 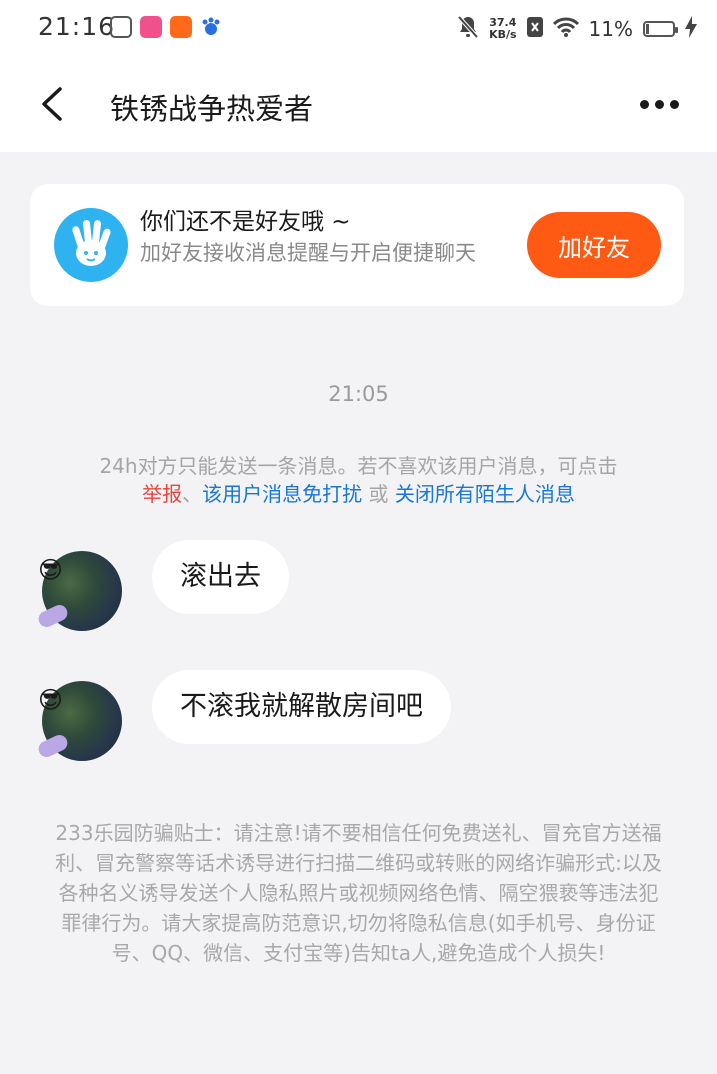 I want to click on network-speed: 37.4 KB/s, so click(x=503, y=28).